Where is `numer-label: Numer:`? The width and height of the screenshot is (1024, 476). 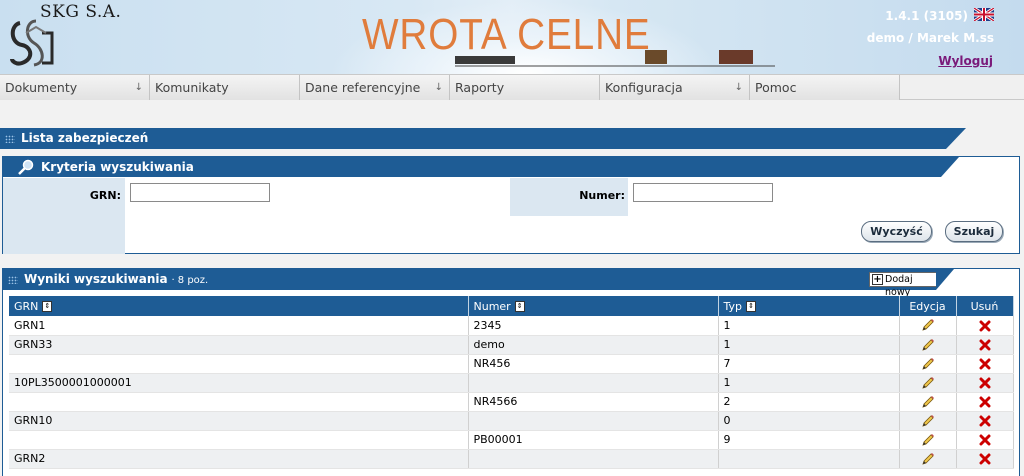
numer-label: Numer: is located at coordinates (602, 195).